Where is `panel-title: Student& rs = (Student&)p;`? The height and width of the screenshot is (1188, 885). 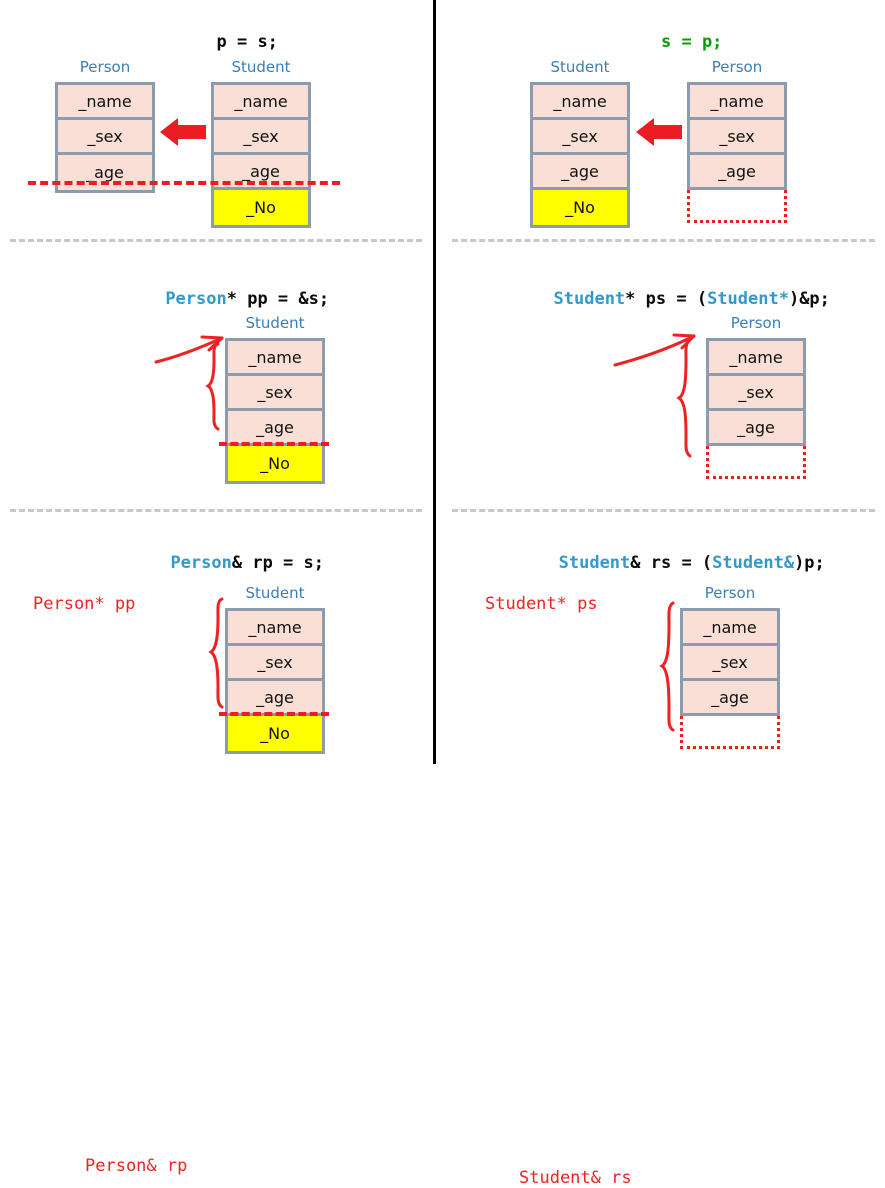
panel-title: Student& rs = (Student&)p; is located at coordinates (661, 563).